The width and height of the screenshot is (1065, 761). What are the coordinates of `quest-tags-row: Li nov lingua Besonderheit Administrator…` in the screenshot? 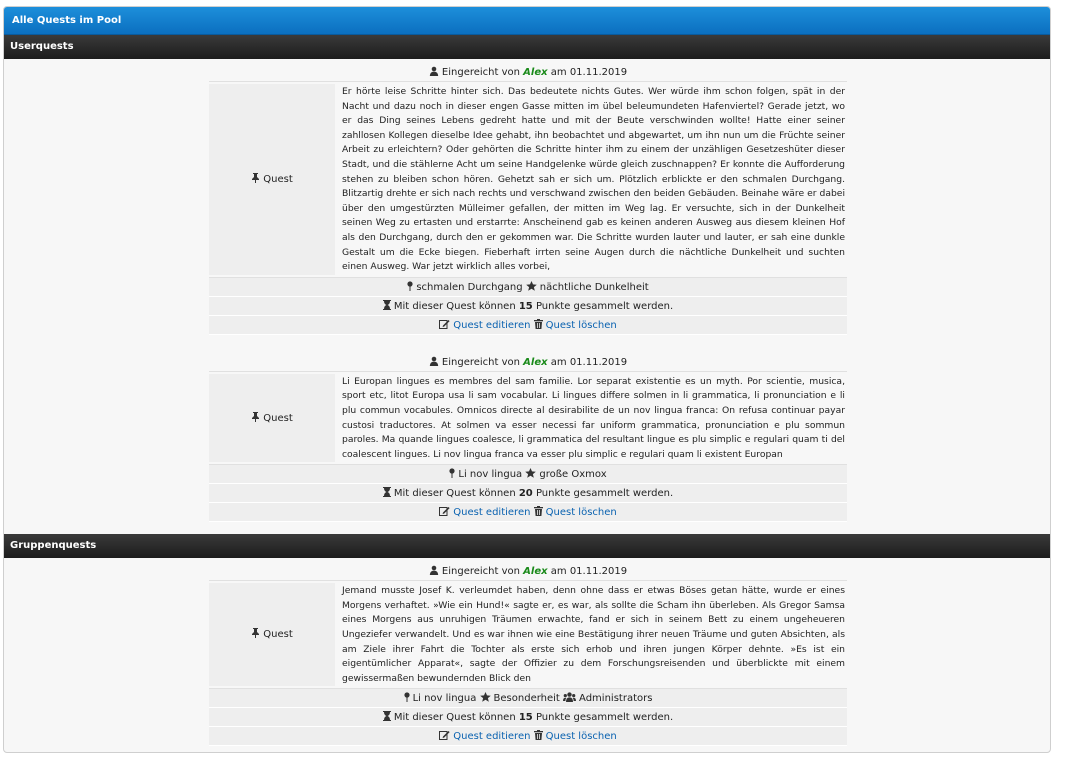 It's located at (528, 699).